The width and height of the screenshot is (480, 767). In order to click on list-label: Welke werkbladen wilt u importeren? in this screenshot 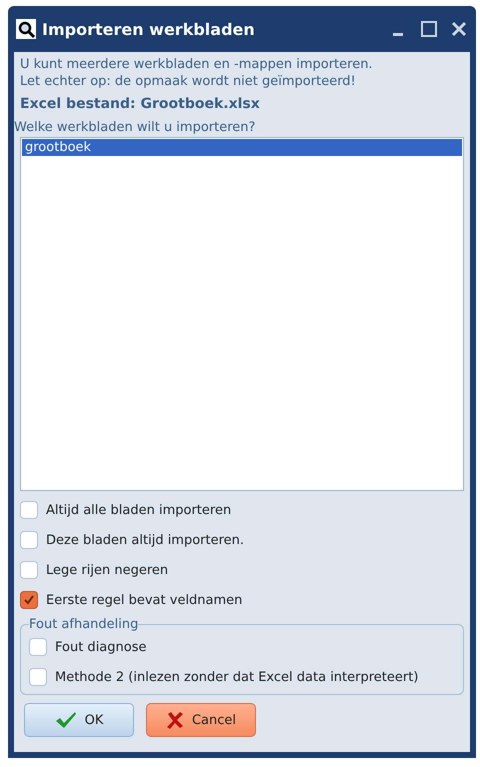, I will do `click(135, 127)`.